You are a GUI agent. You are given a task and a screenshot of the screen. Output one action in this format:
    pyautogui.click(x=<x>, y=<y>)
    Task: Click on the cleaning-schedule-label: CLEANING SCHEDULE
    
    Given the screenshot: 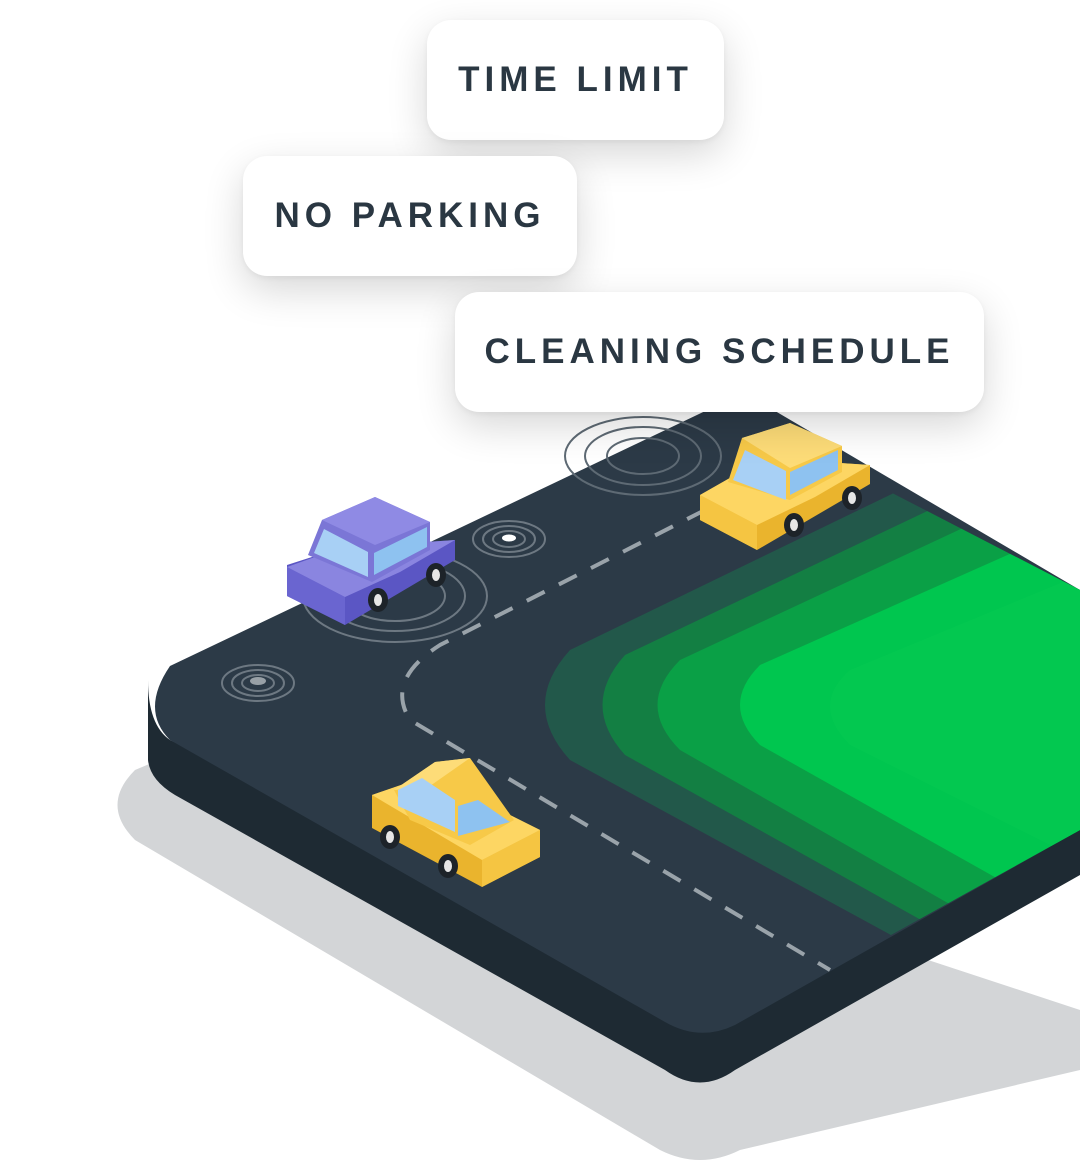 What is the action you would take?
    pyautogui.click(x=719, y=352)
    